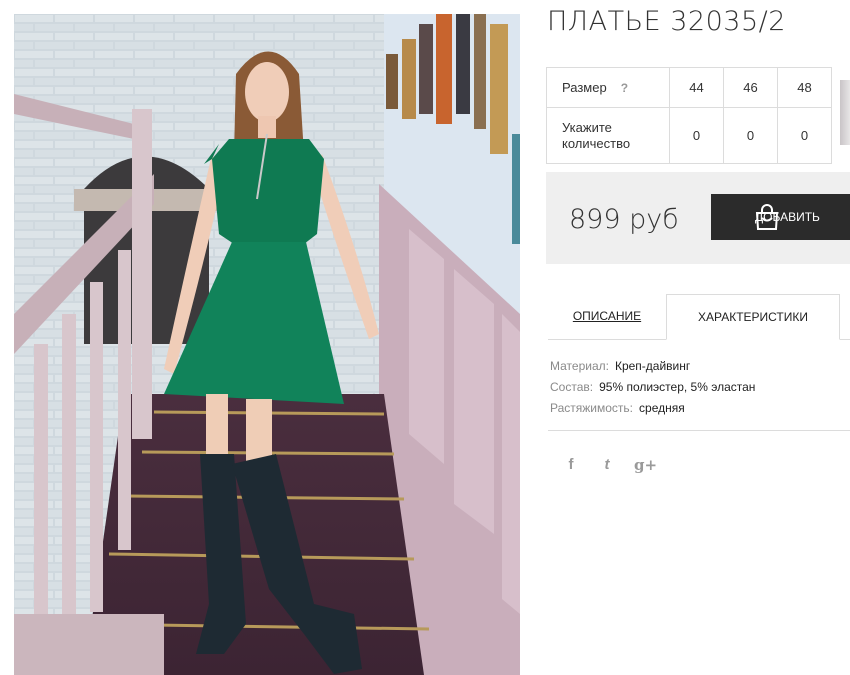 The height and width of the screenshot is (675, 850). What do you see at coordinates (624, 88) in the screenshot?
I see `size-help-icon: ?` at bounding box center [624, 88].